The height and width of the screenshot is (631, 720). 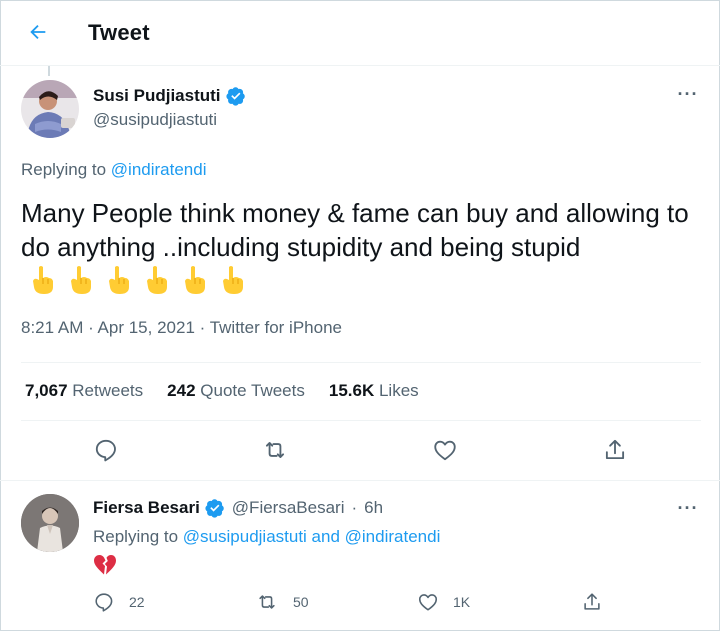 What do you see at coordinates (155, 120) in the screenshot?
I see `author-handle: @susipudjiastuti` at bounding box center [155, 120].